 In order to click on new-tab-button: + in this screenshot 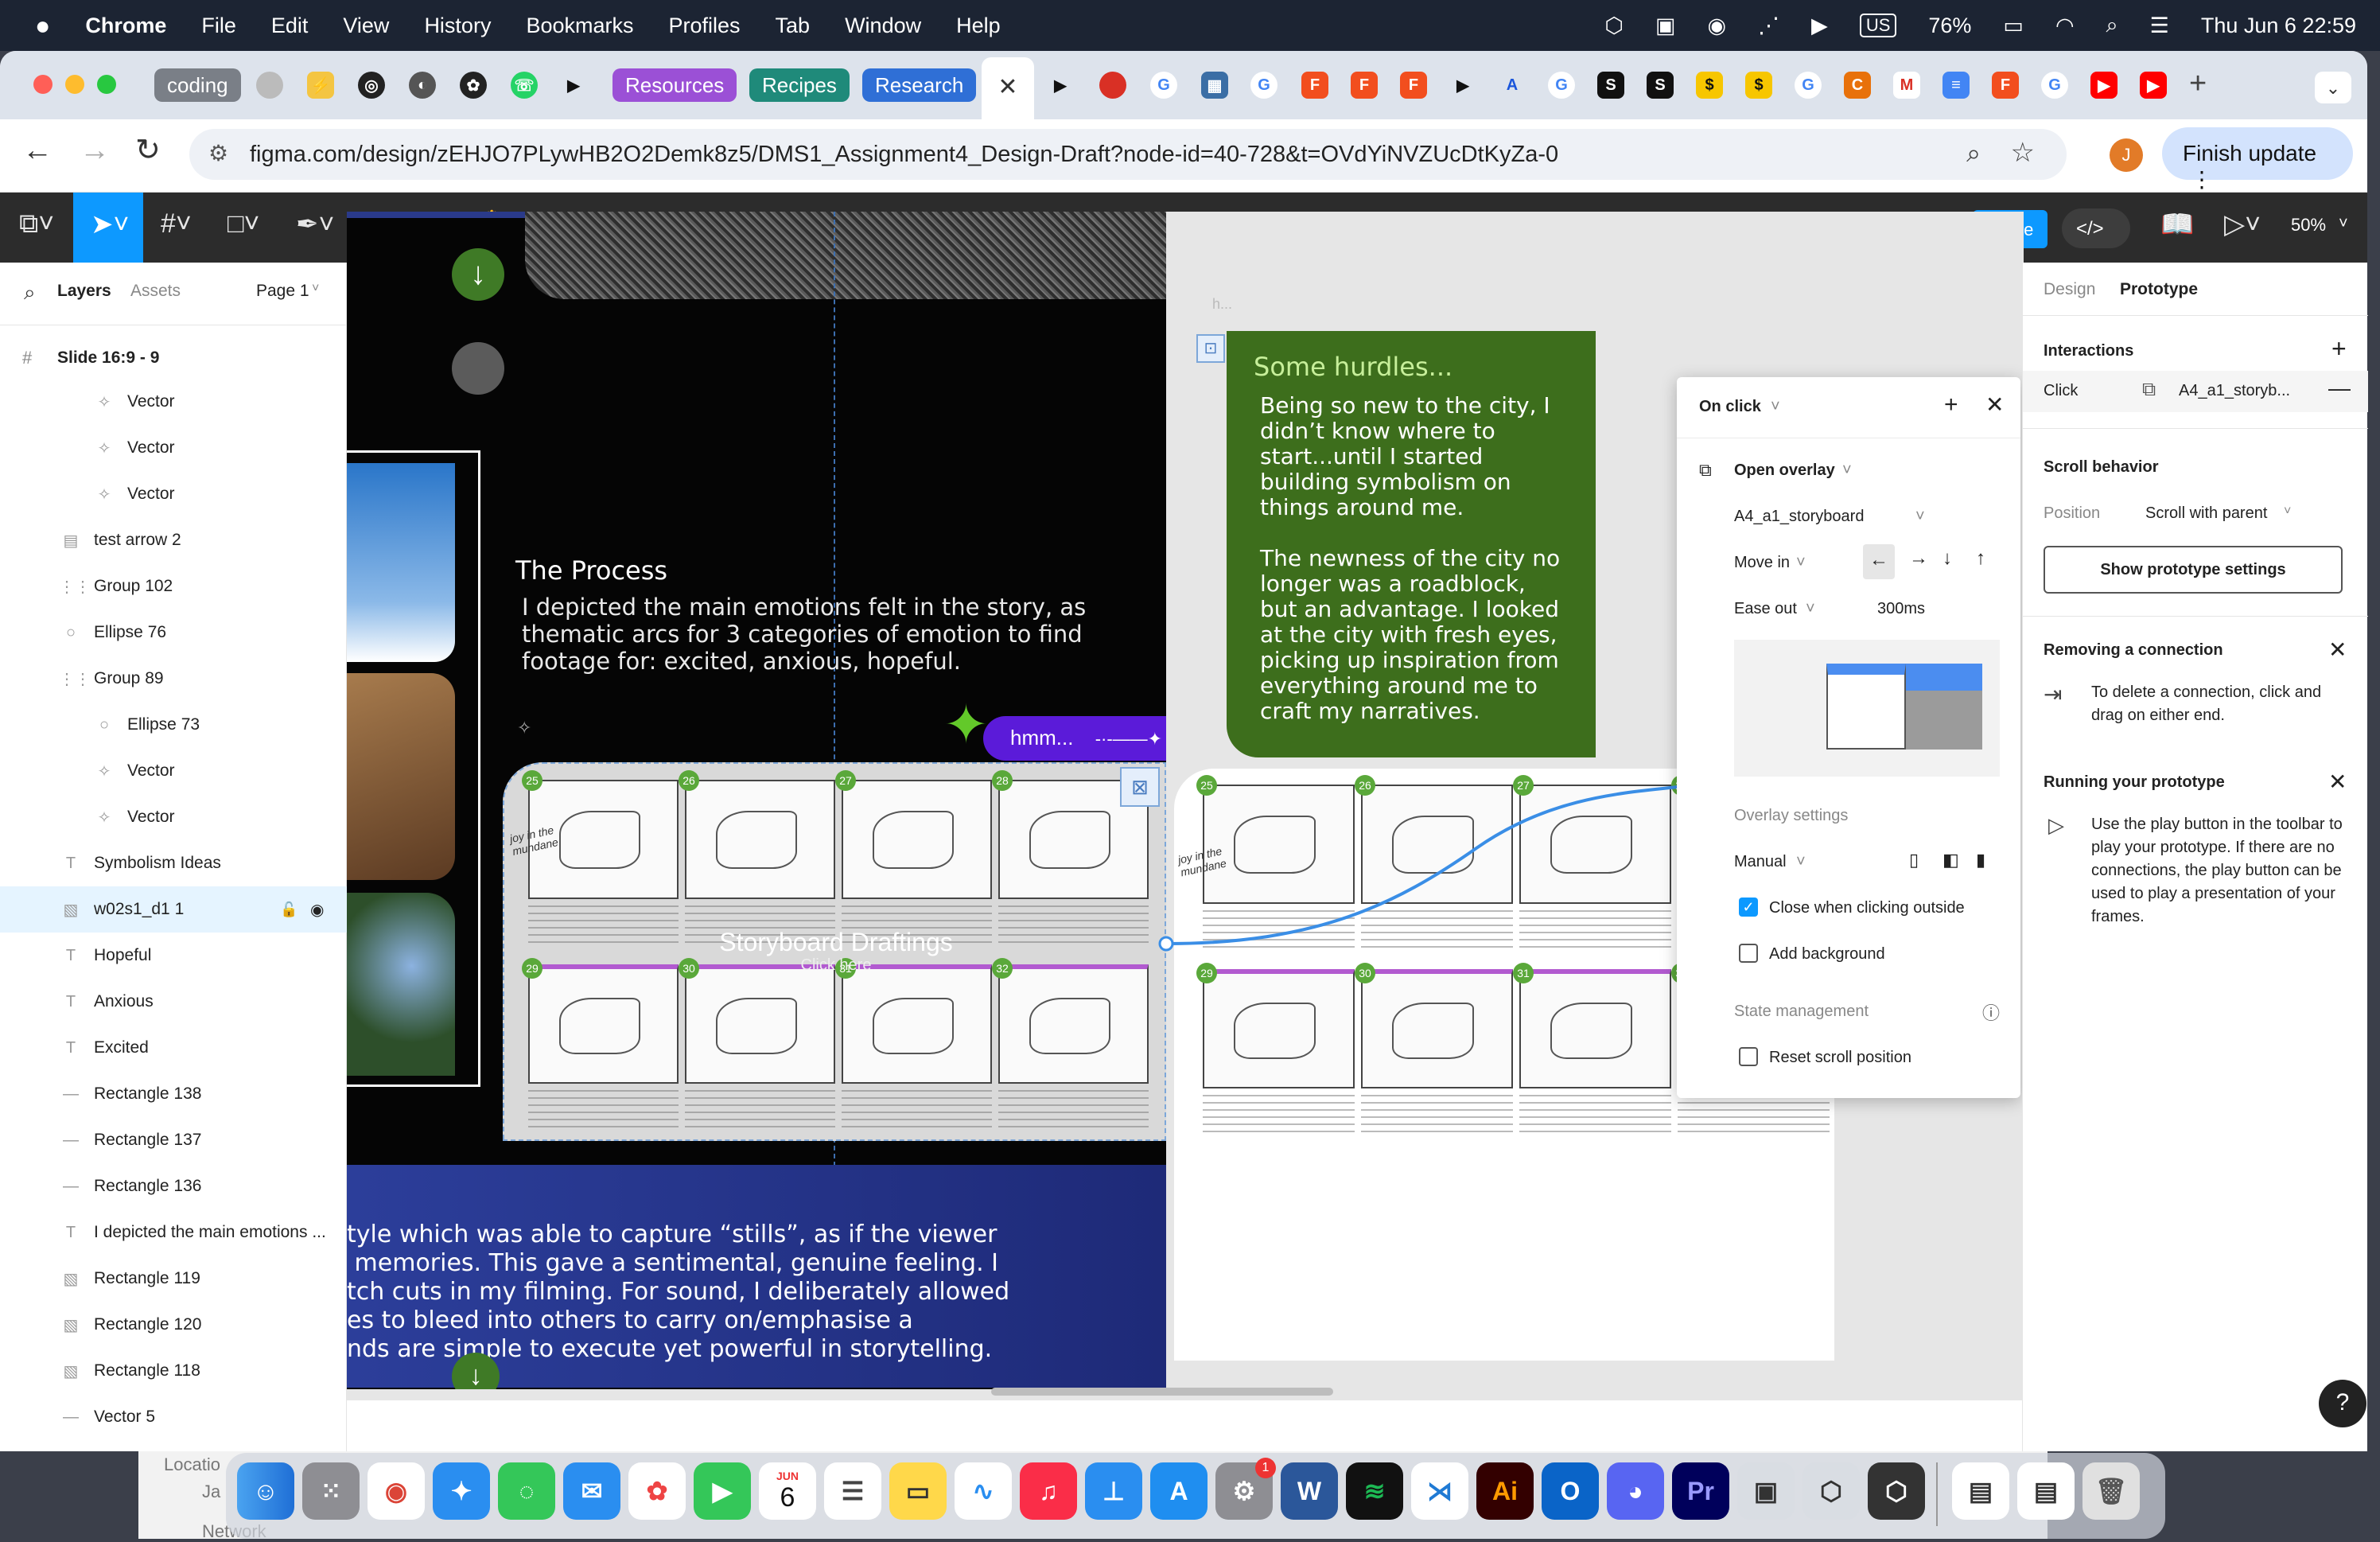, I will do `click(2198, 84)`.